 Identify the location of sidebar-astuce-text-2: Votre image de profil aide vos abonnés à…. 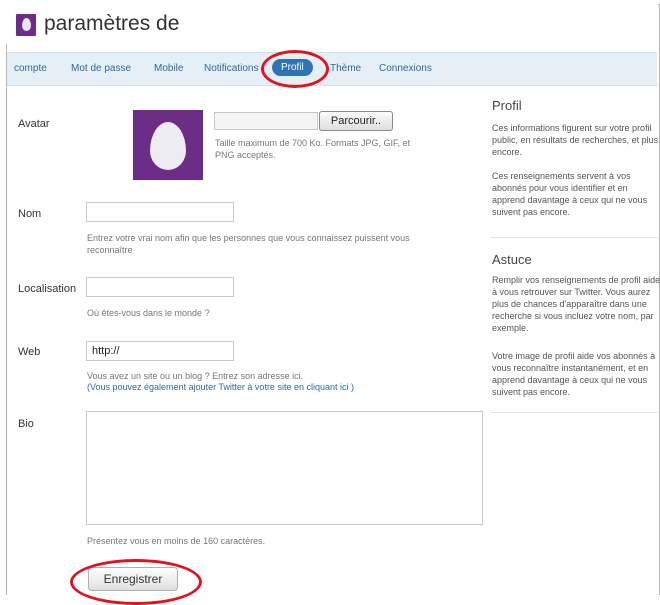
(574, 374).